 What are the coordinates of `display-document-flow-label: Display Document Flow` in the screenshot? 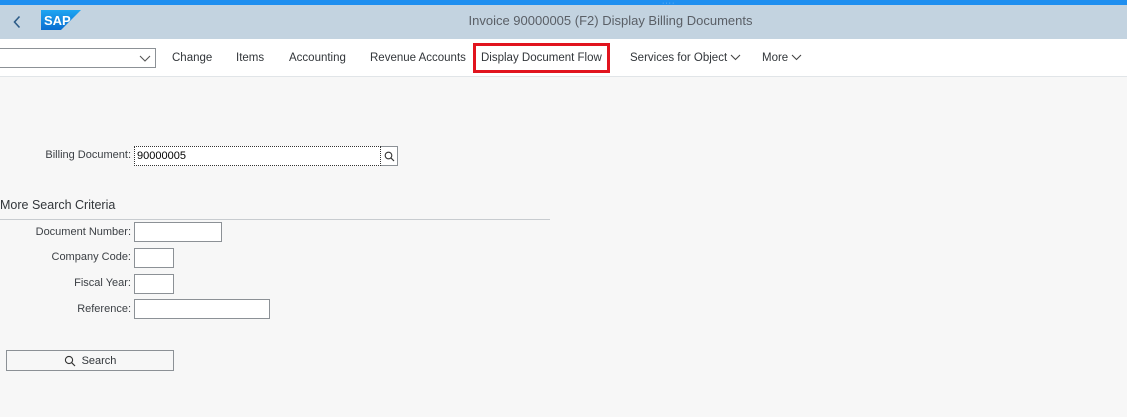 It's located at (541, 58).